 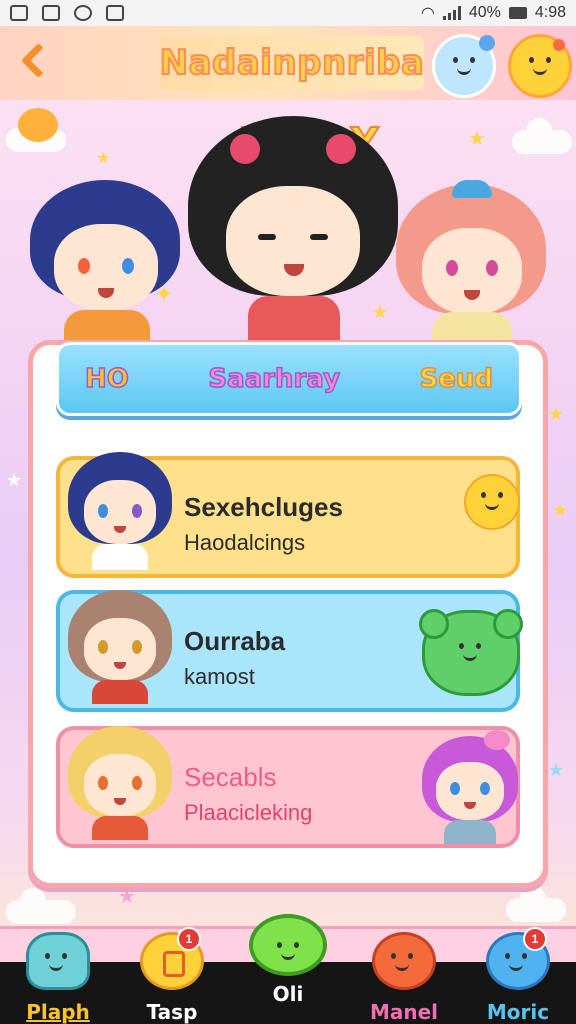 What do you see at coordinates (58, 1012) in the screenshot?
I see `nav-label-plaph: Plaph` at bounding box center [58, 1012].